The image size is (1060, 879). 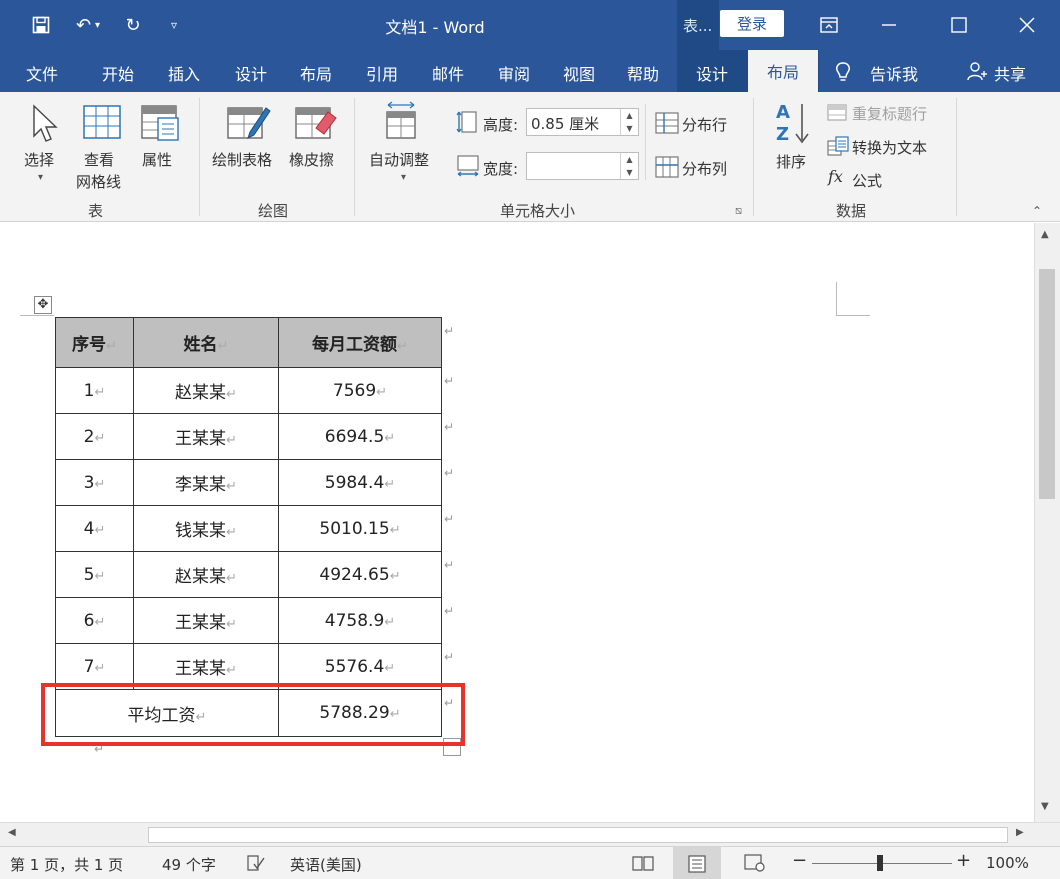 I want to click on tab-design: 设计, so click(x=251, y=73).